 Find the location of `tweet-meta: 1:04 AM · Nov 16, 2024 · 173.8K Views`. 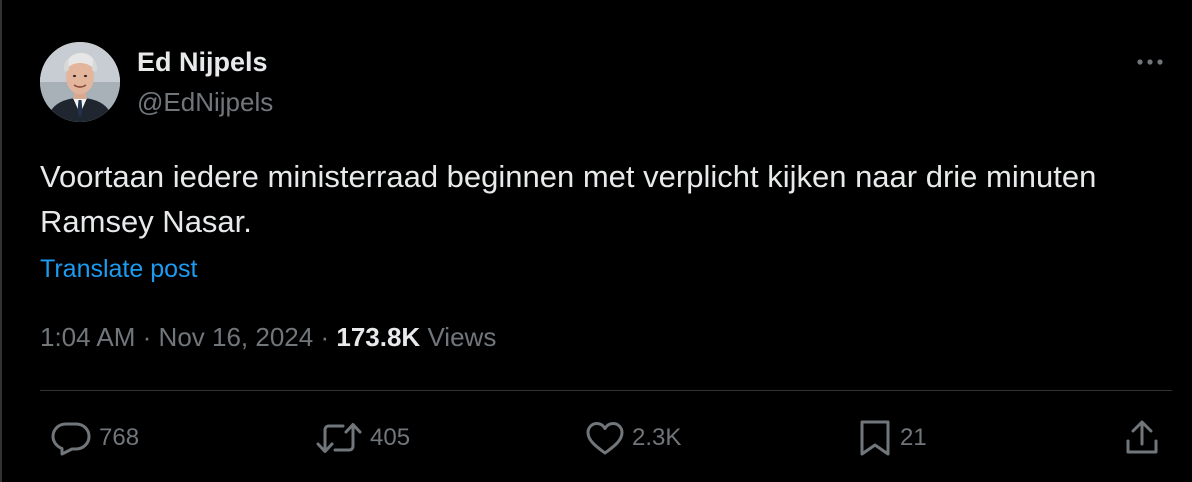

tweet-meta: 1:04 AM · Nov 16, 2024 · 173.8K Views is located at coordinates (268, 337).